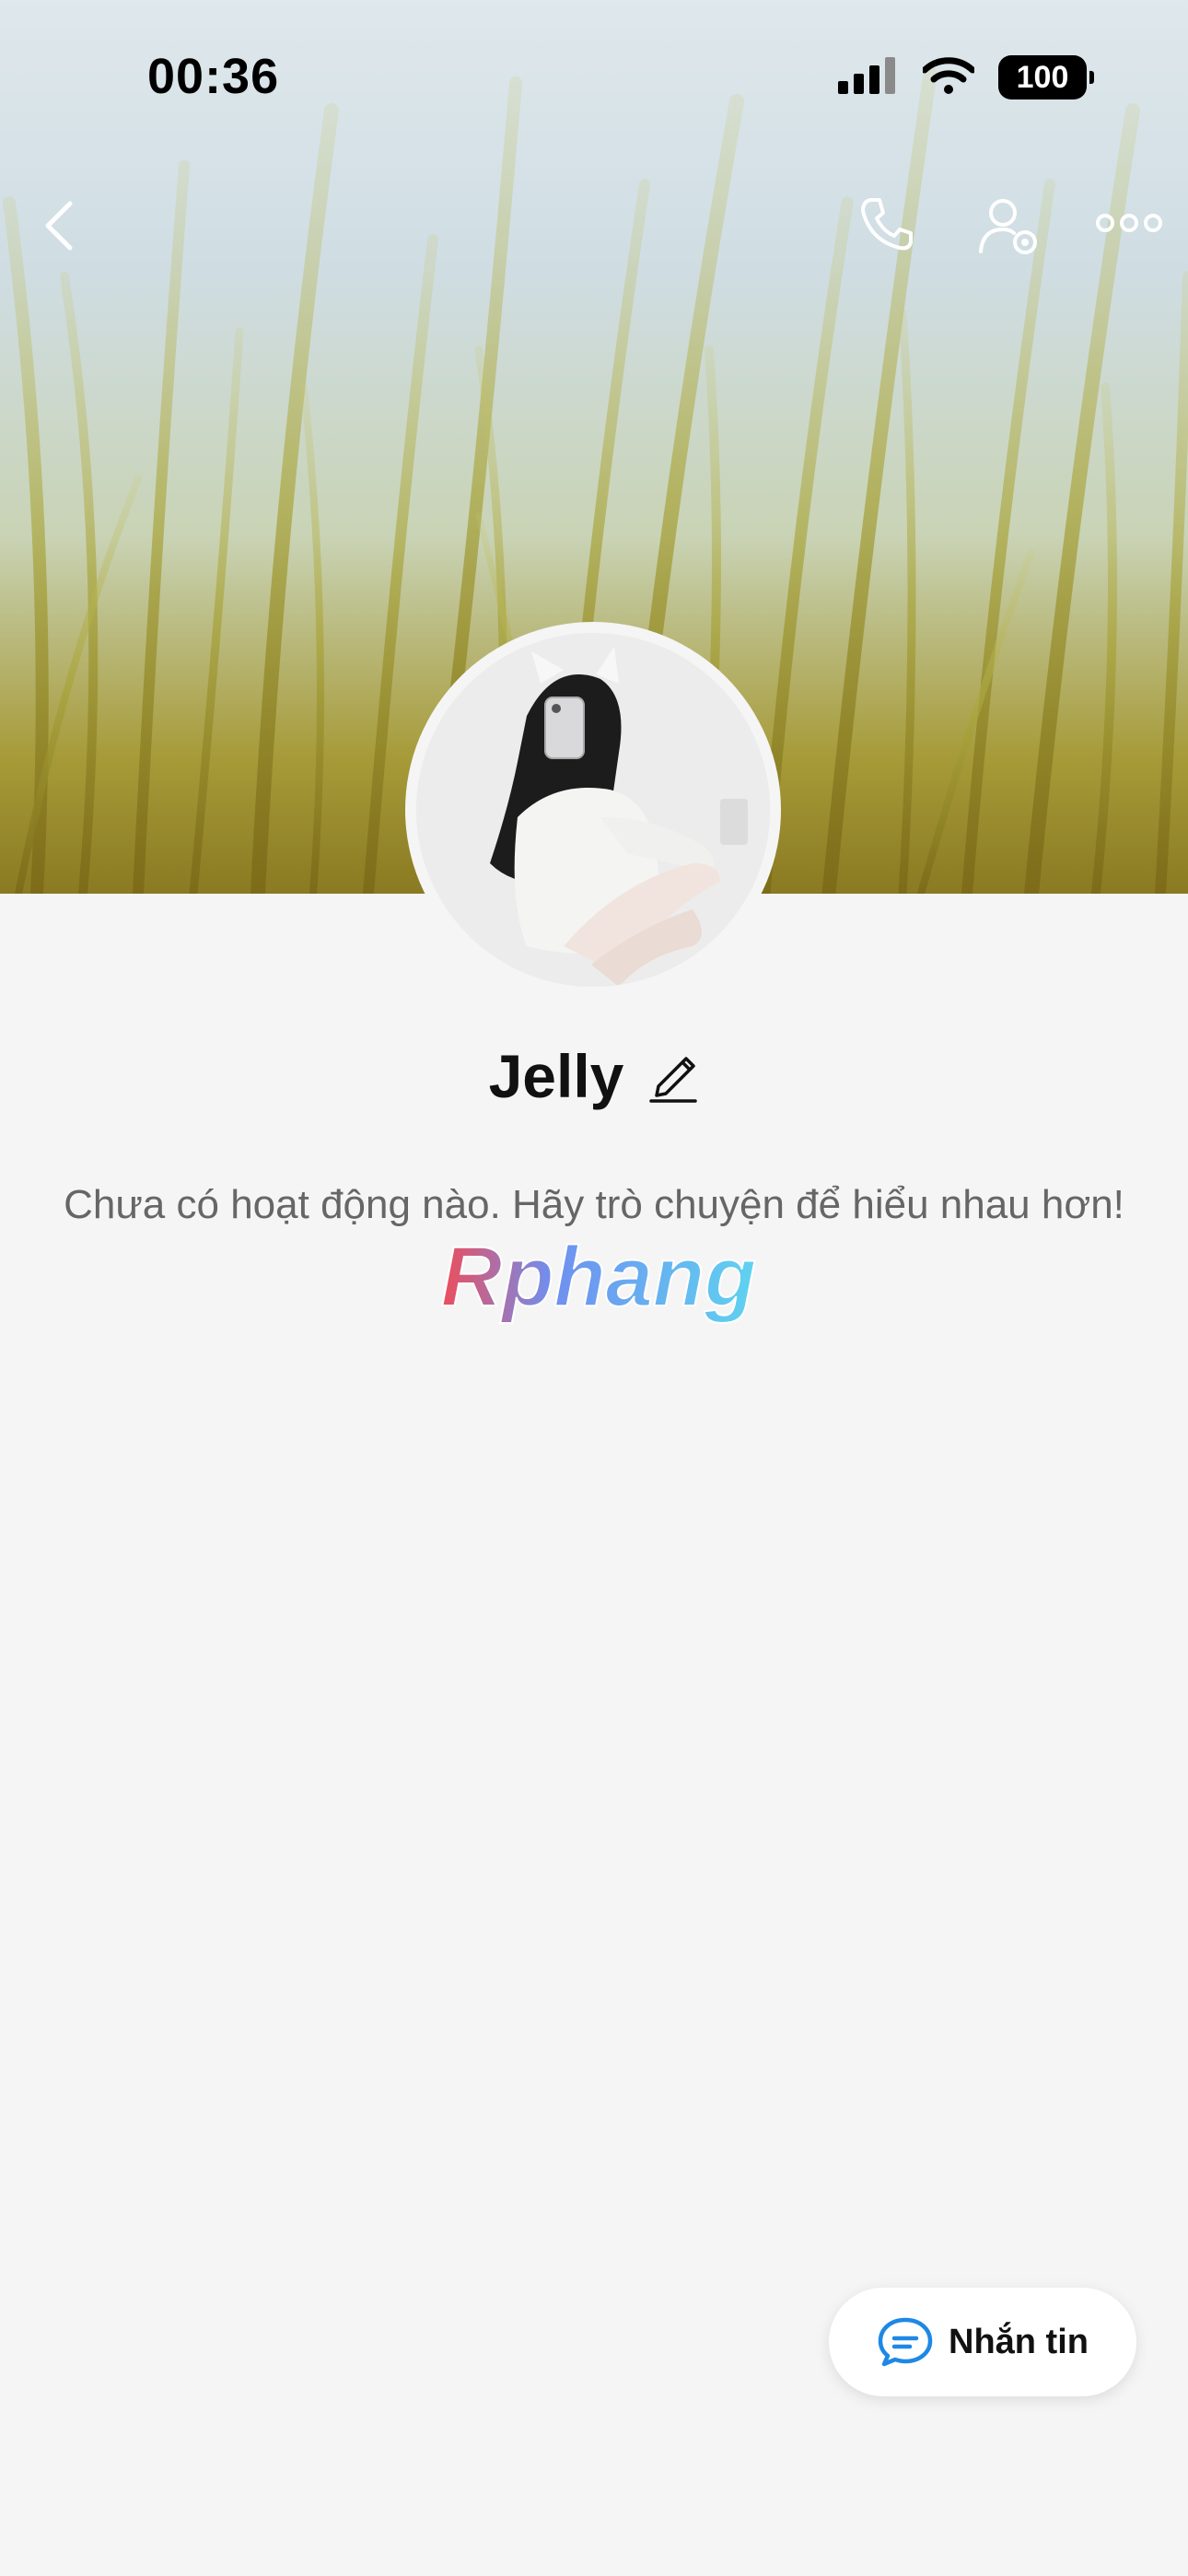 The height and width of the screenshot is (2576, 1188). I want to click on pencil-icon, so click(673, 1079).